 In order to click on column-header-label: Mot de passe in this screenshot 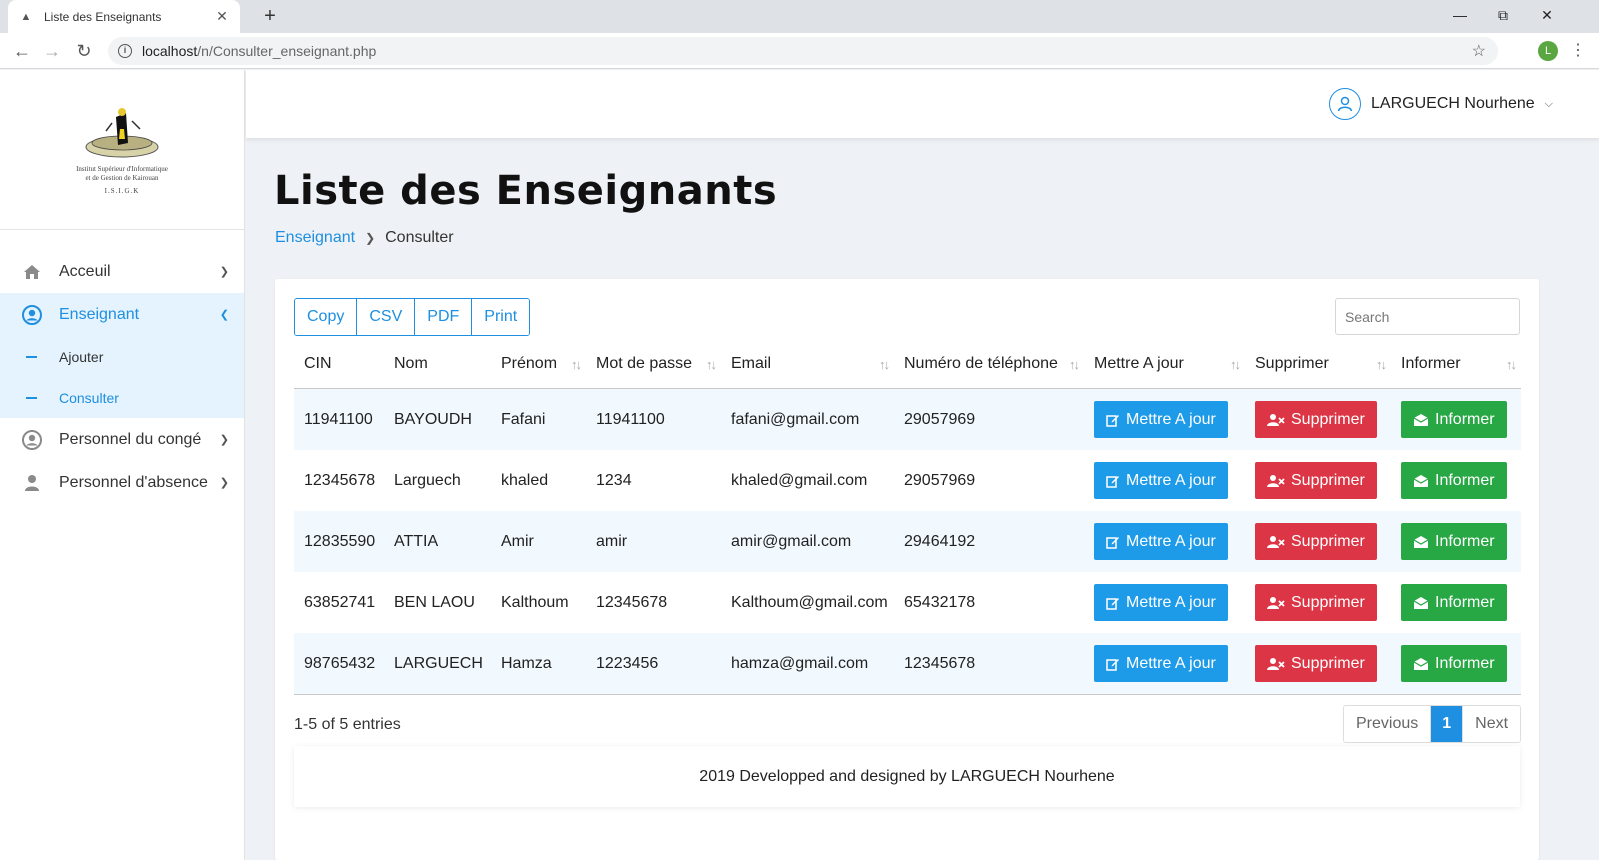, I will do `click(644, 363)`.